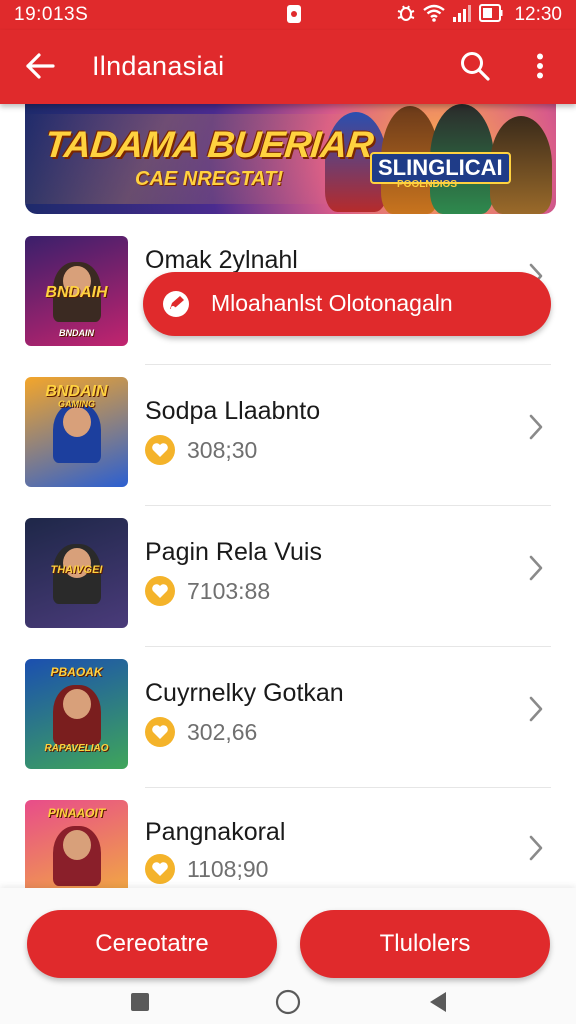 The image size is (576, 1024). Describe the element at coordinates (228, 868) in the screenshot. I see `item-value: 1108;90` at that location.